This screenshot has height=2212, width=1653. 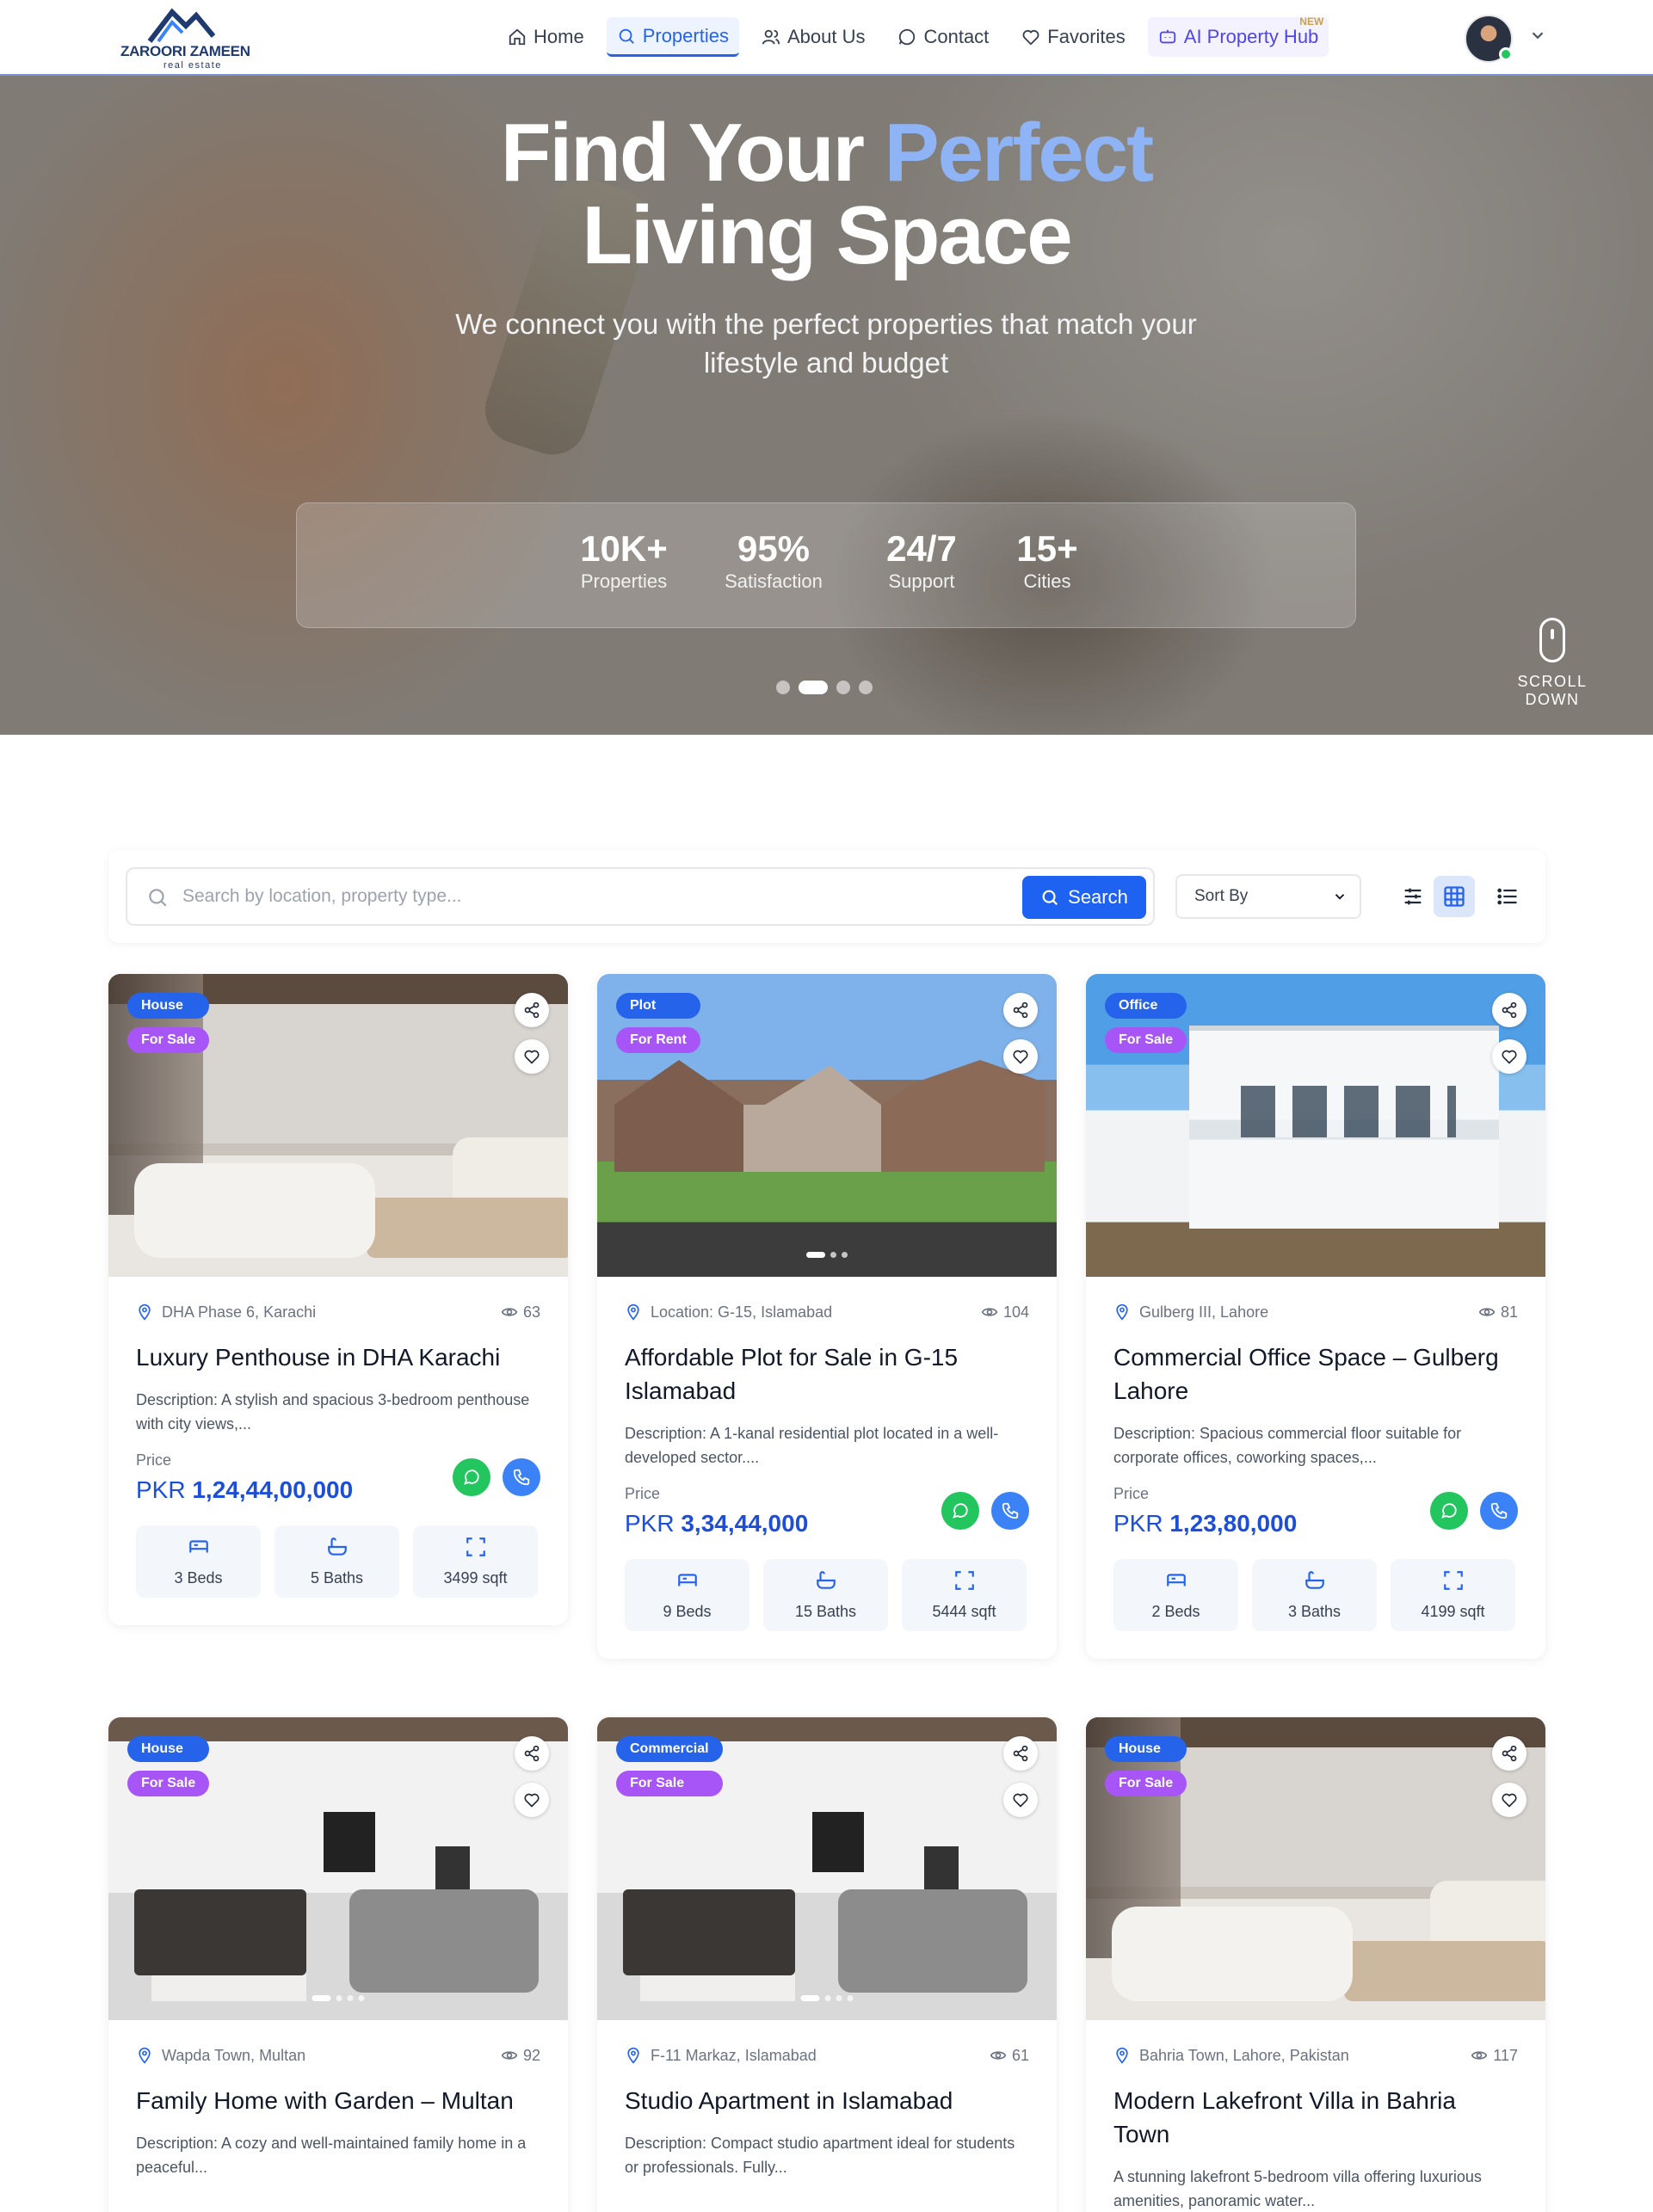 I want to click on property-title: Commercial Office Space – Gulberg Lahore, so click(x=1315, y=1374).